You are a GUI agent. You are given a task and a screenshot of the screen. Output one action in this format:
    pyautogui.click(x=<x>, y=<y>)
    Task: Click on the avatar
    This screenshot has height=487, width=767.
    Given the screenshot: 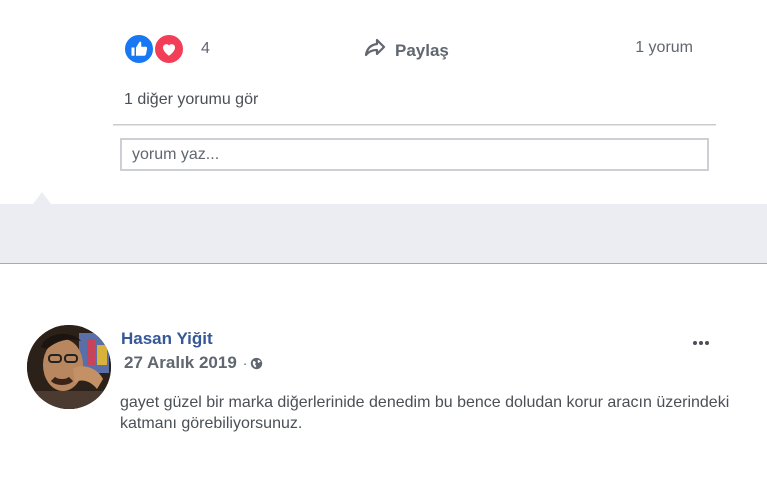 What is the action you would take?
    pyautogui.click(x=69, y=367)
    